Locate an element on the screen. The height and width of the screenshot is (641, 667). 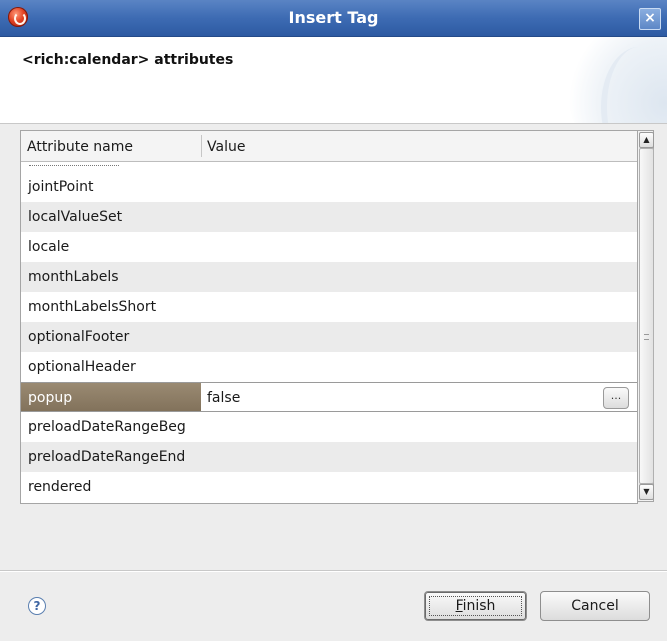
scroll-thumb is located at coordinates (646, 316).